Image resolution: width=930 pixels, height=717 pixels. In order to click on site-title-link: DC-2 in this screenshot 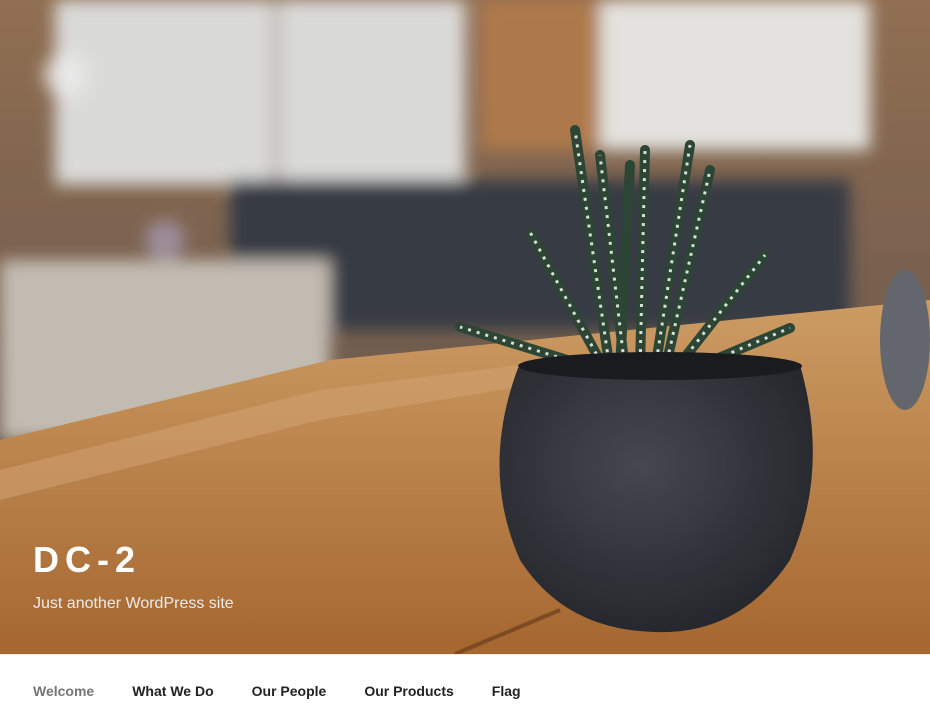, I will do `click(133, 560)`.